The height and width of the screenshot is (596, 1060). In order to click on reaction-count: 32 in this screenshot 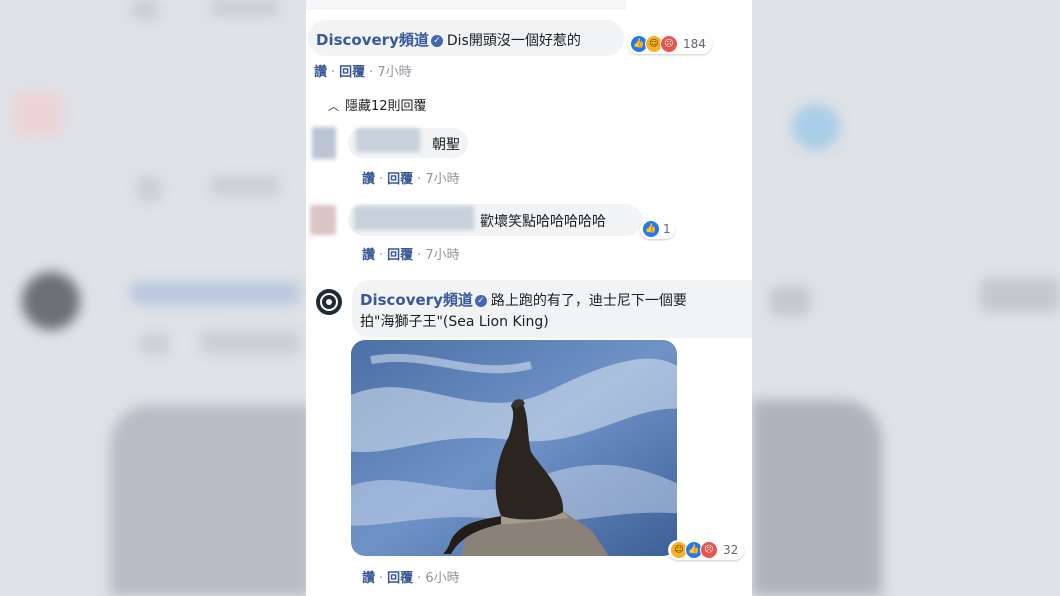, I will do `click(731, 550)`.